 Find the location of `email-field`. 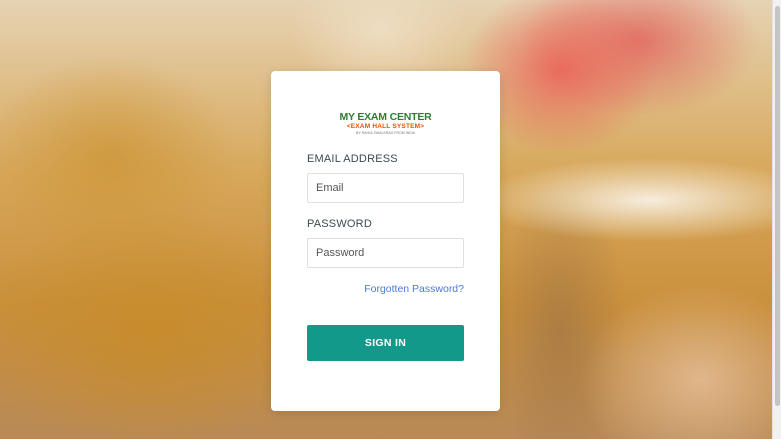

email-field is located at coordinates (385, 188).